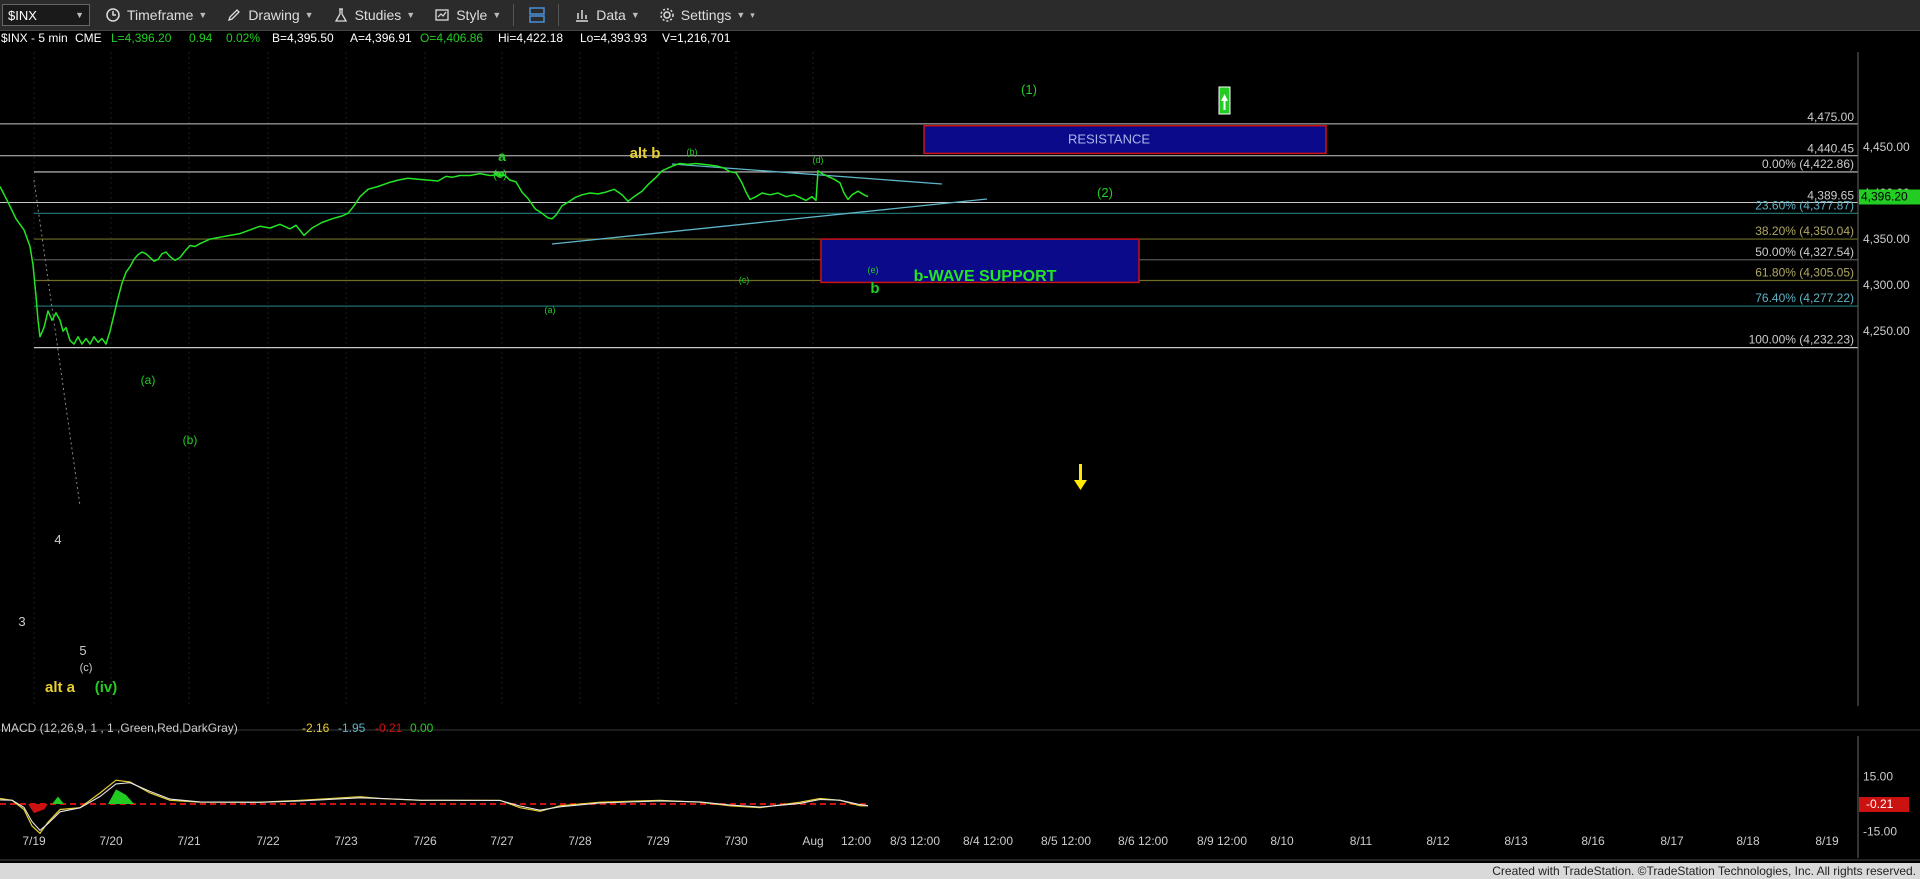 This screenshot has width=1920, height=879. I want to click on time-tick-label: 7/21, so click(189, 841).